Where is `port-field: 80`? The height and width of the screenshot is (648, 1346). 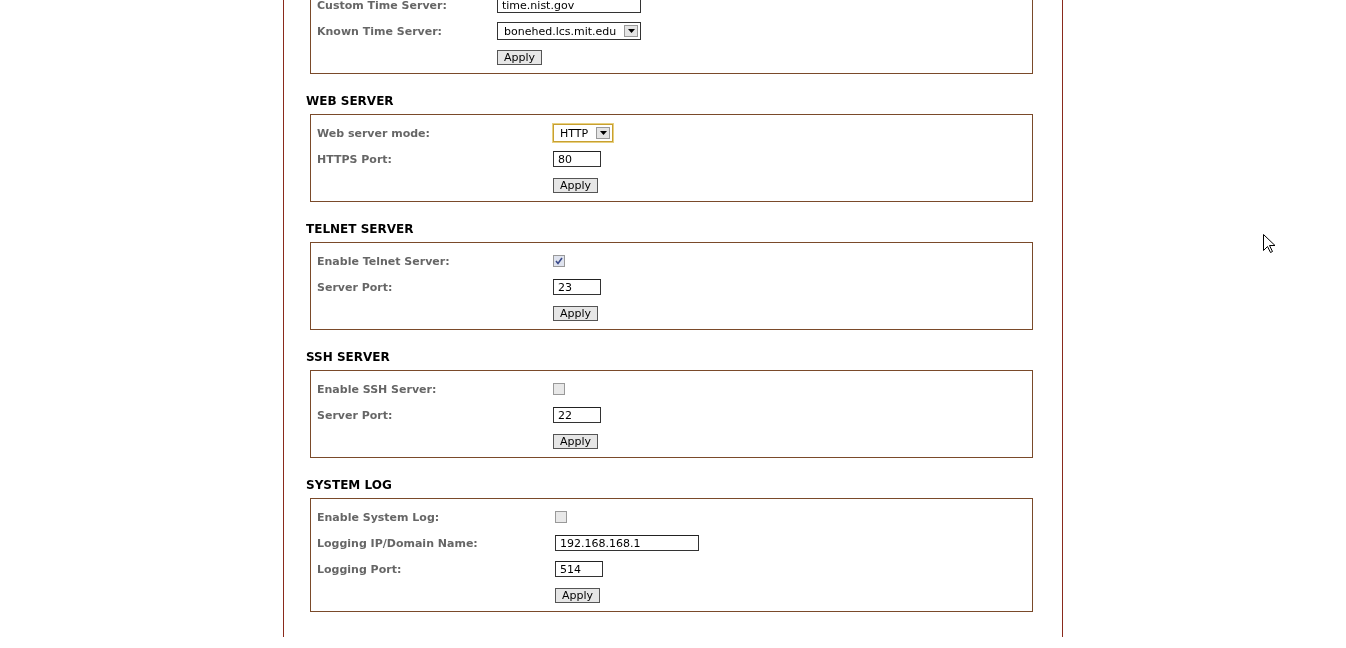
port-field: 80 is located at coordinates (577, 159).